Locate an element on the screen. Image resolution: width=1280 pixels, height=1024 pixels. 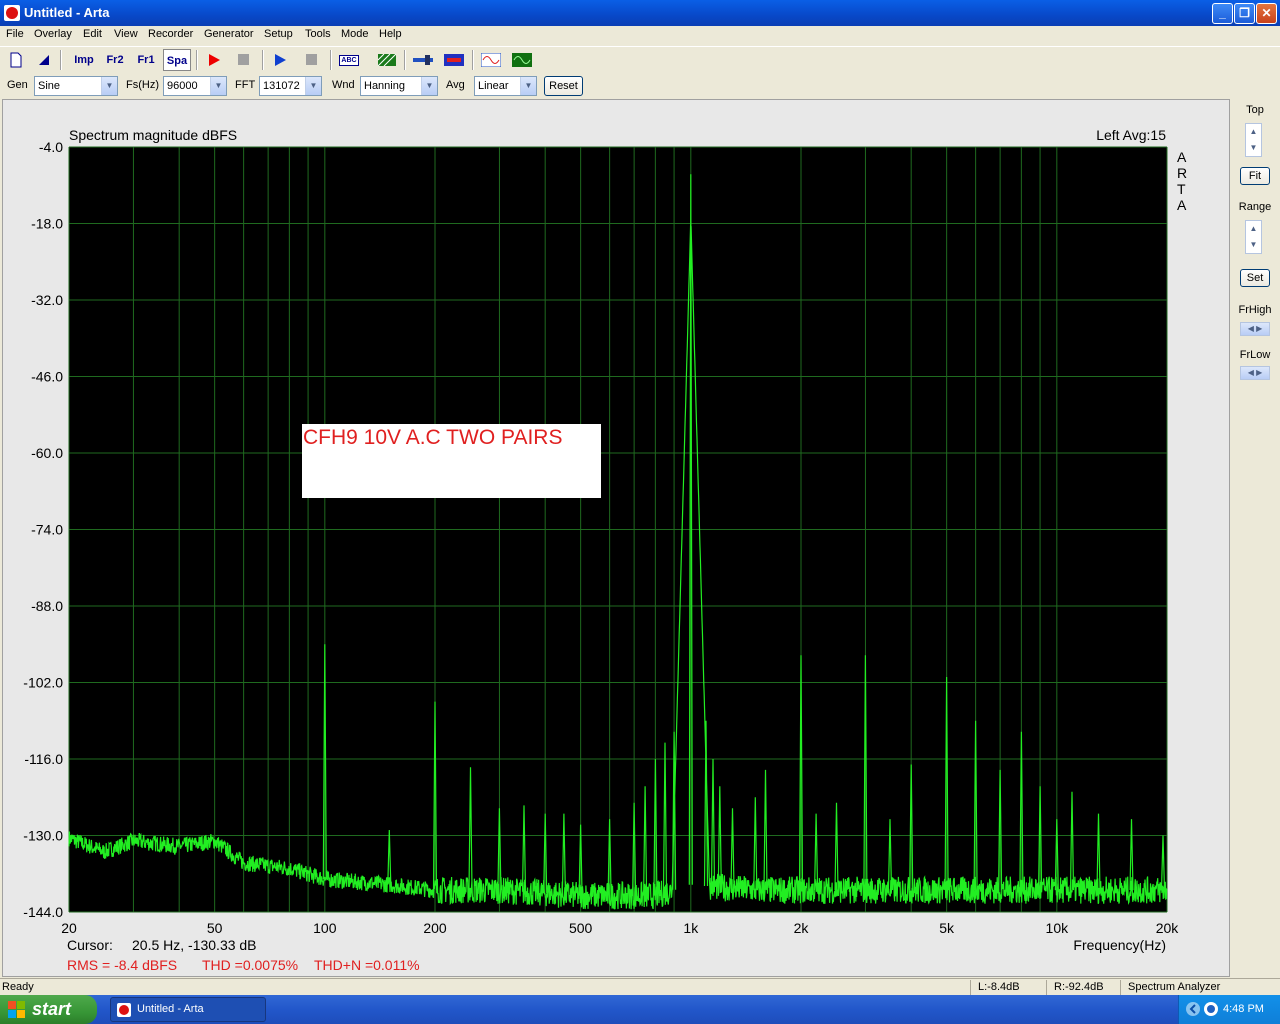
arta-watermark: A R T A is located at coordinates (1182, 181).